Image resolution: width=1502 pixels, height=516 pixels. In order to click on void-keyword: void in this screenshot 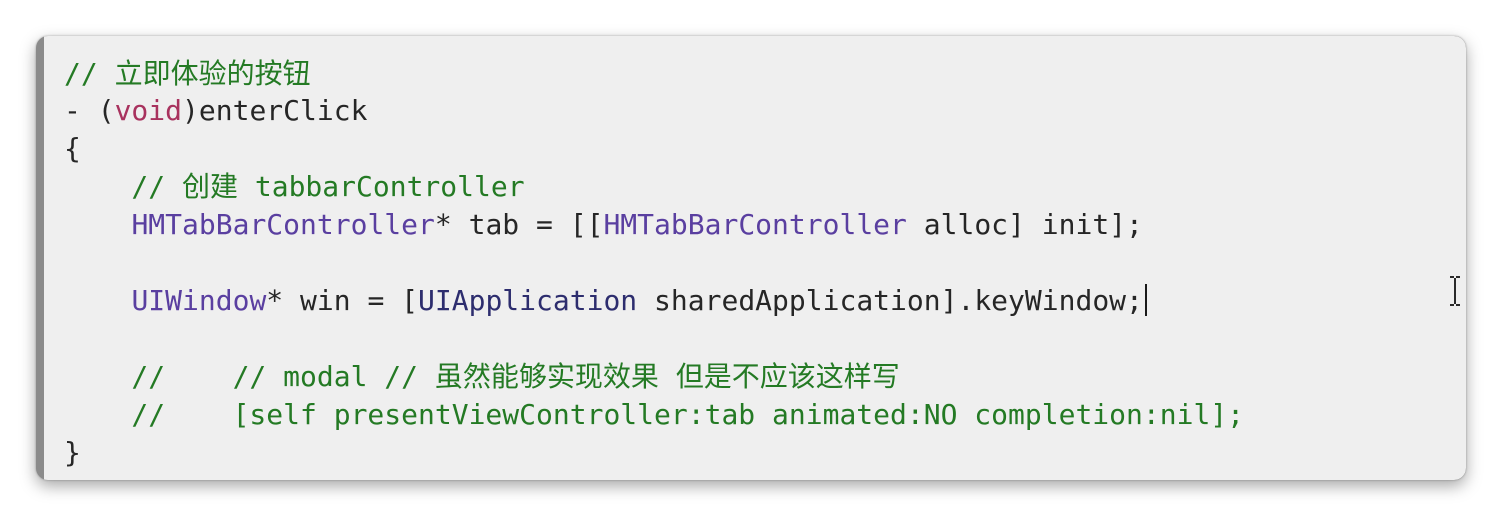, I will do `click(148, 110)`.